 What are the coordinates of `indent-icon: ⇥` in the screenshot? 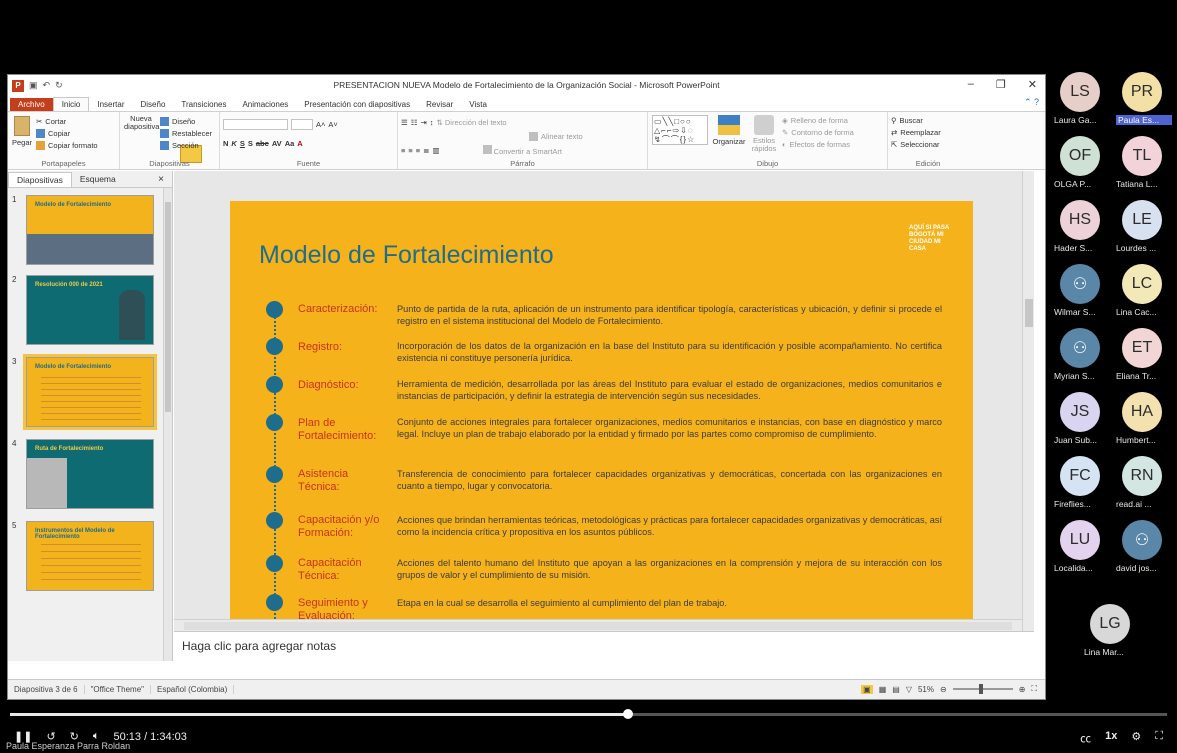 It's located at (423, 122).